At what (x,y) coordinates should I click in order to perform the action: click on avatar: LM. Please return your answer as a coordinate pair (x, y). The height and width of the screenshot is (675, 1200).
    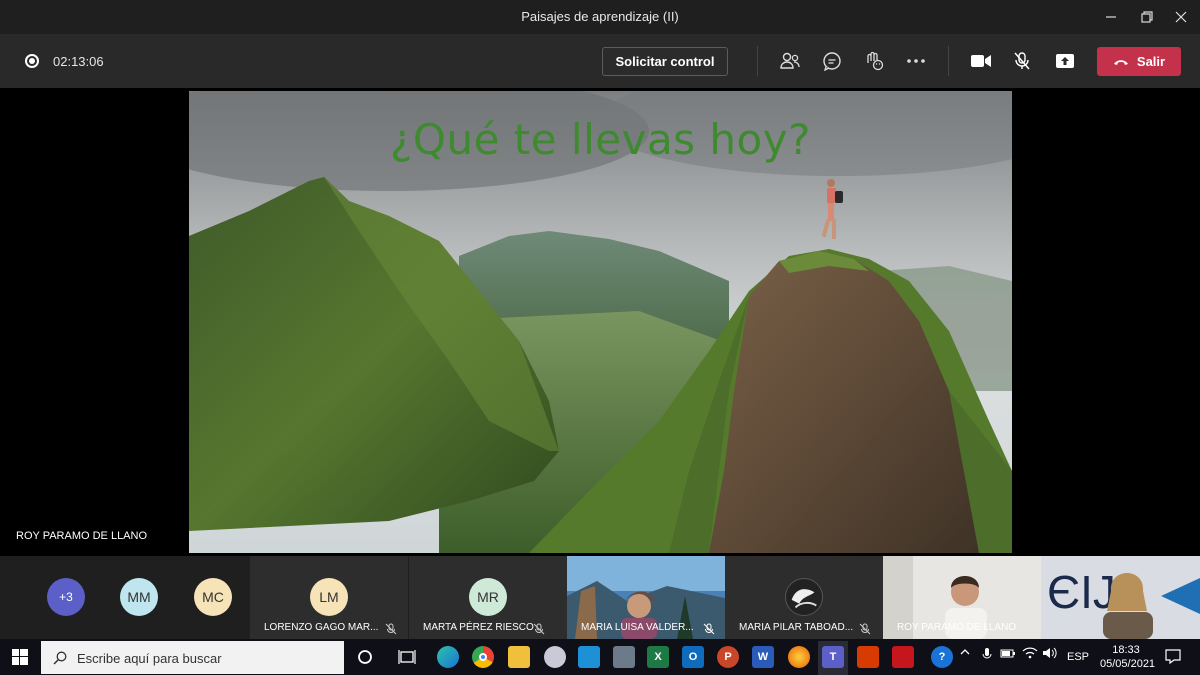
    Looking at the image, I should click on (329, 597).